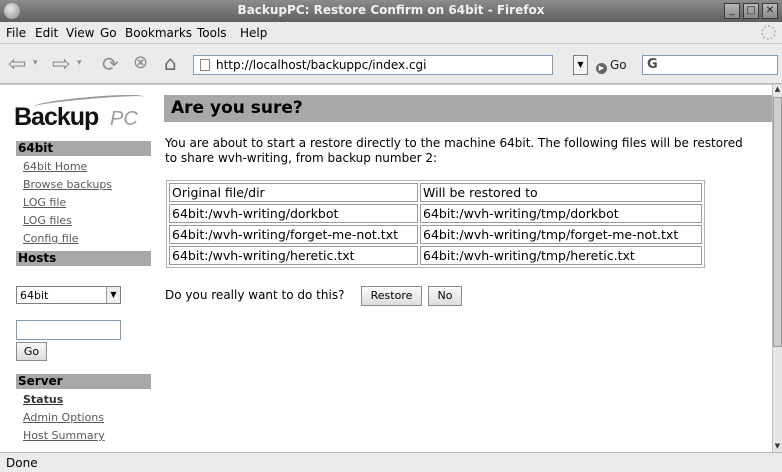 Image resolution: width=782 pixels, height=472 pixels. What do you see at coordinates (55, 166) in the screenshot?
I see `sidebar-link-host-home: 64bit Home` at bounding box center [55, 166].